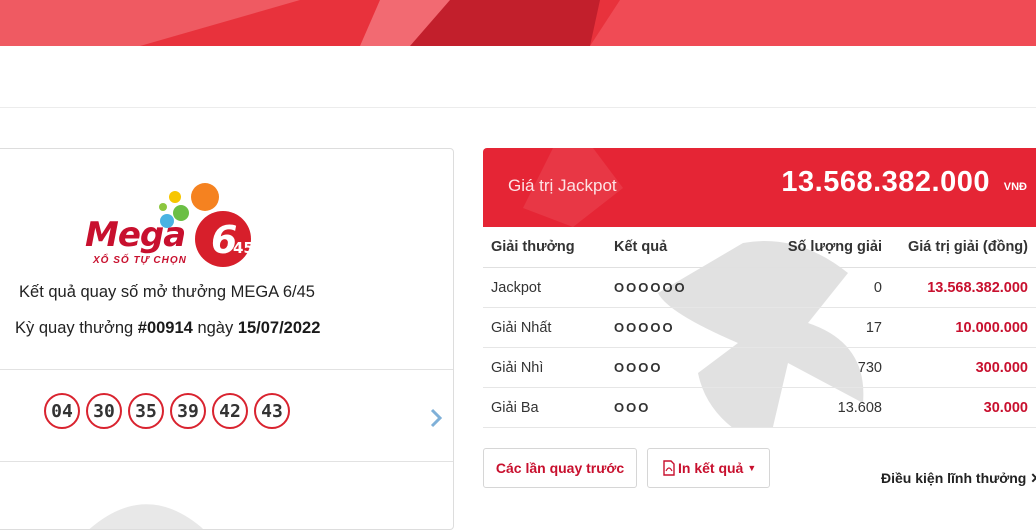 Image resolution: width=1036 pixels, height=530 pixels. I want to click on top-banner, so click(518, 23).